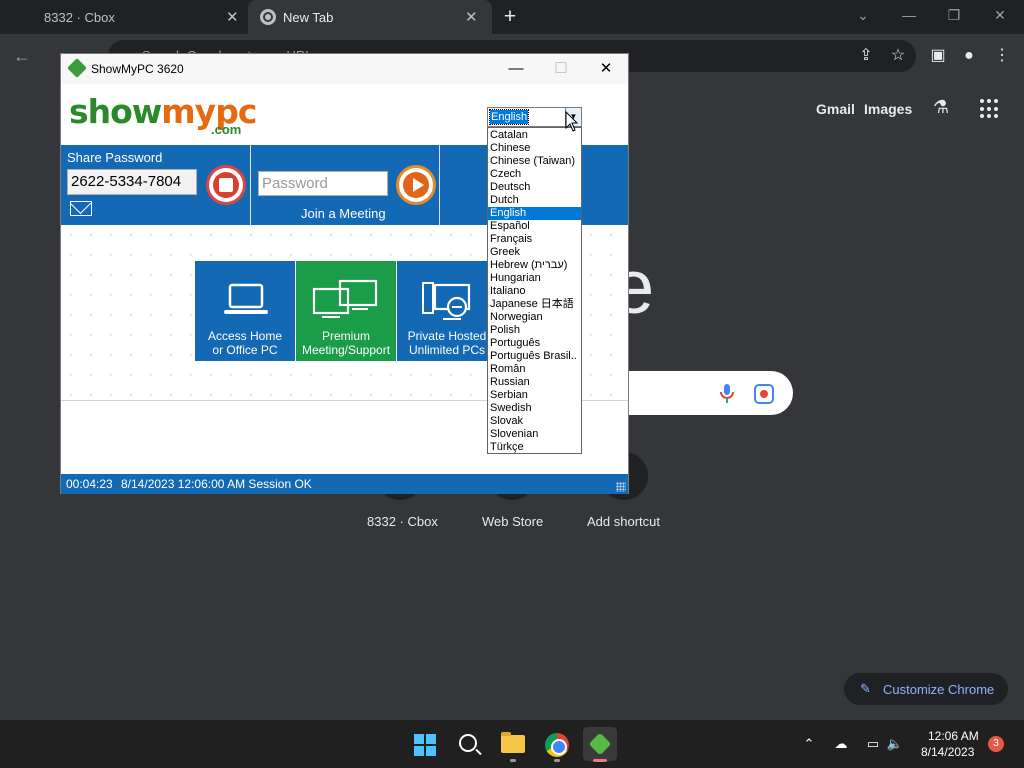 This screenshot has width=1024, height=768. What do you see at coordinates (941, 109) in the screenshot?
I see `labs-flask-icon: ⚗` at bounding box center [941, 109].